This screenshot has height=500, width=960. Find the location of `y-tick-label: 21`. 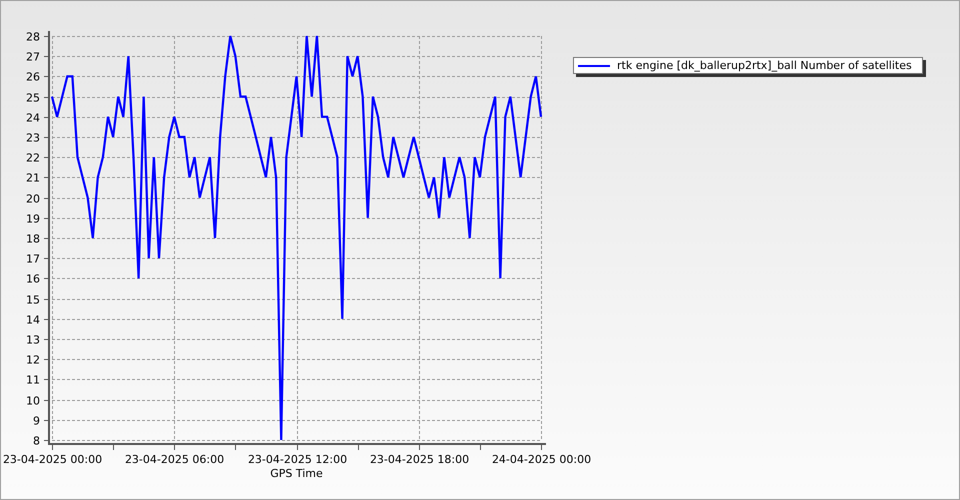

y-tick-label: 21 is located at coordinates (33, 178).